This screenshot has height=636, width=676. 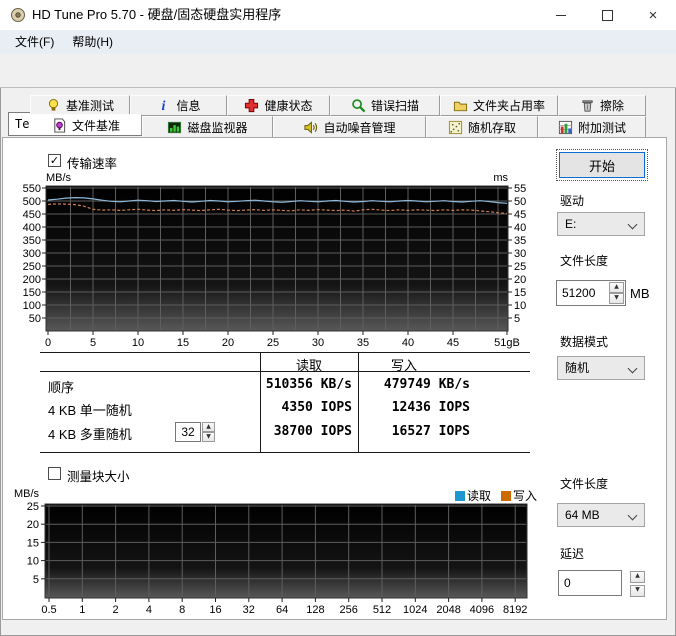 What do you see at coordinates (637, 591) in the screenshot?
I see `delay-spin-down: ▼` at bounding box center [637, 591].